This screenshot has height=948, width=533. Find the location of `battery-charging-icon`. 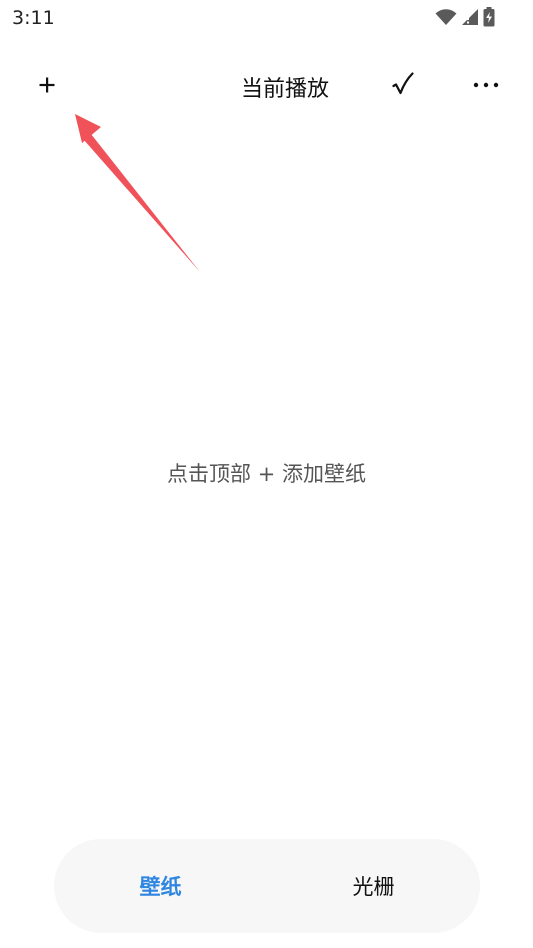

battery-charging-icon is located at coordinates (489, 17).